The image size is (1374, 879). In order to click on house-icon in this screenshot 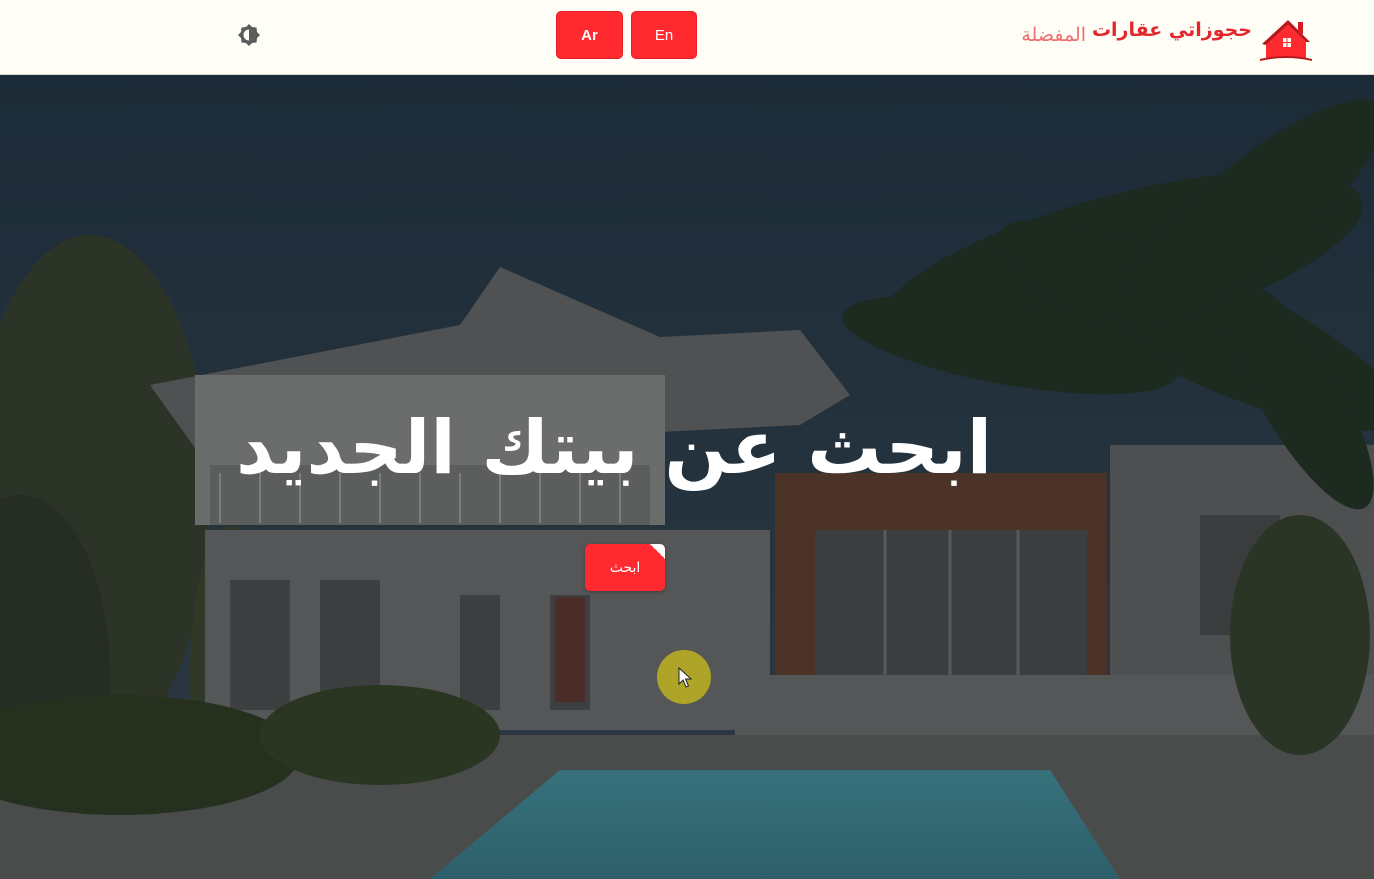, I will do `click(1286, 40)`.